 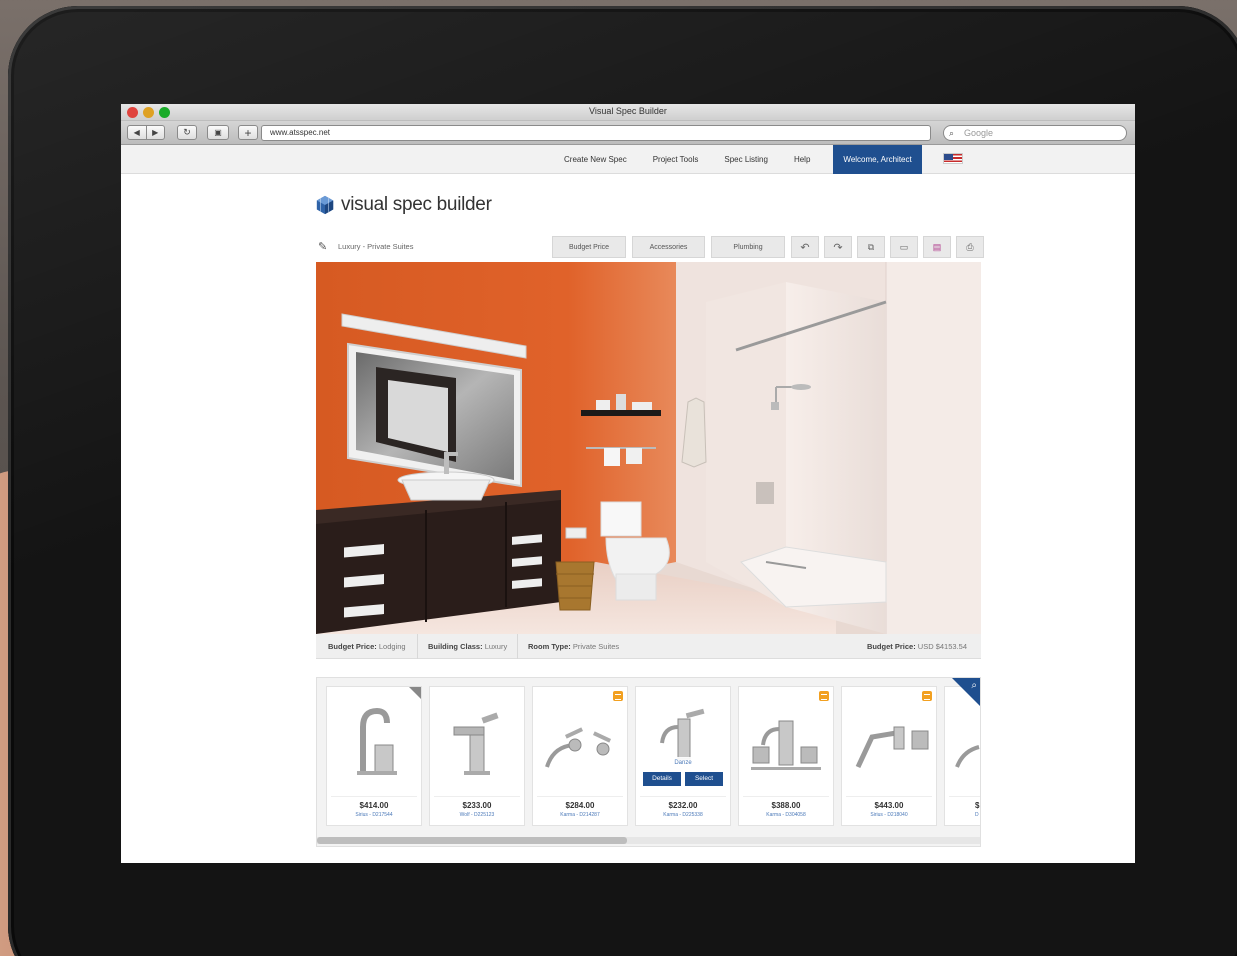 I want to click on product-card: $414.00 Sirius - D217544, so click(x=374, y=756).